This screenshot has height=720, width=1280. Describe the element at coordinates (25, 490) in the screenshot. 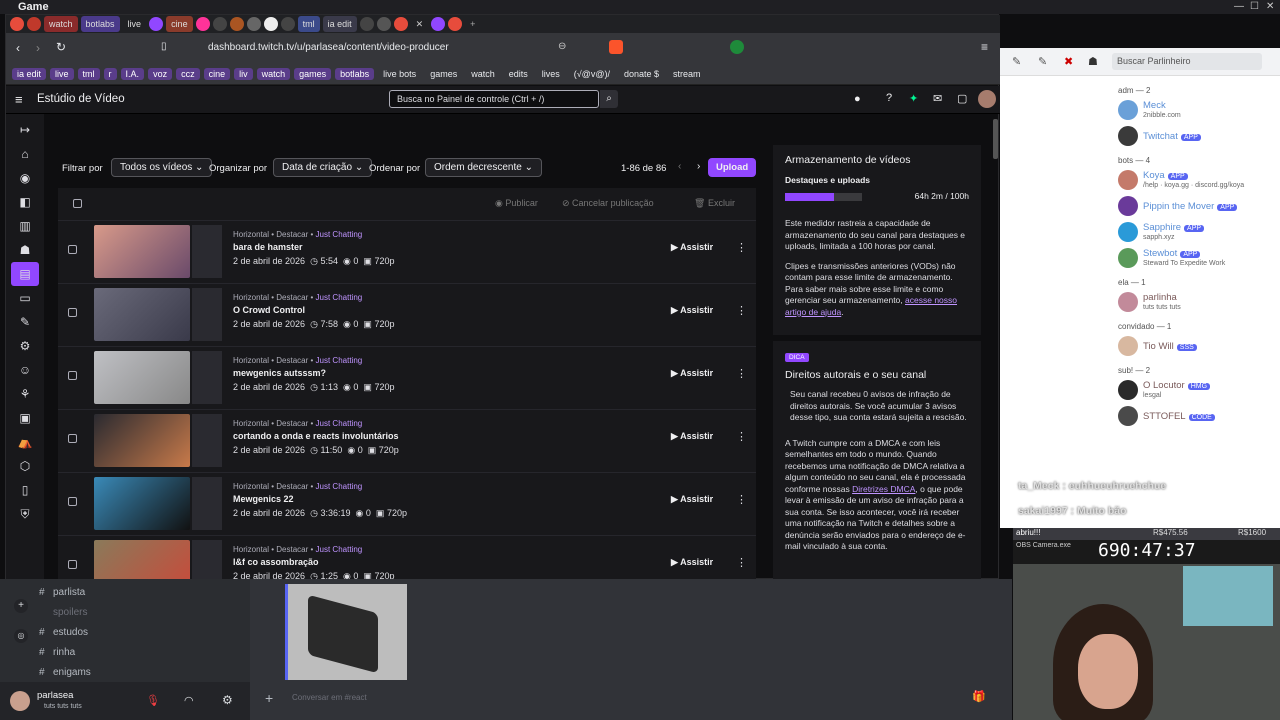

I see `book-icon: ▯` at that location.